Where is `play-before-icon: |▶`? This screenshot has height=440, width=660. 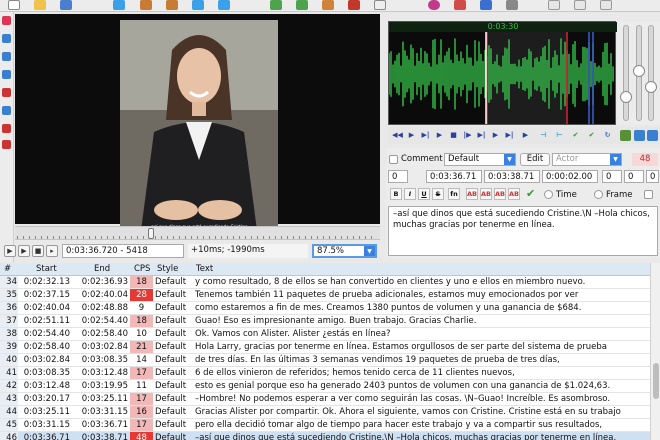
play-before-icon: |▶ is located at coordinates (467, 135).